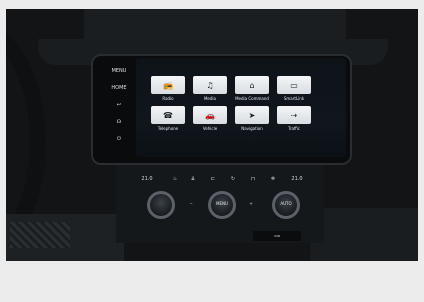 Image resolution: width=424 pixels, height=302 pixels. I want to click on navigation-icon: ➤, so click(252, 115).